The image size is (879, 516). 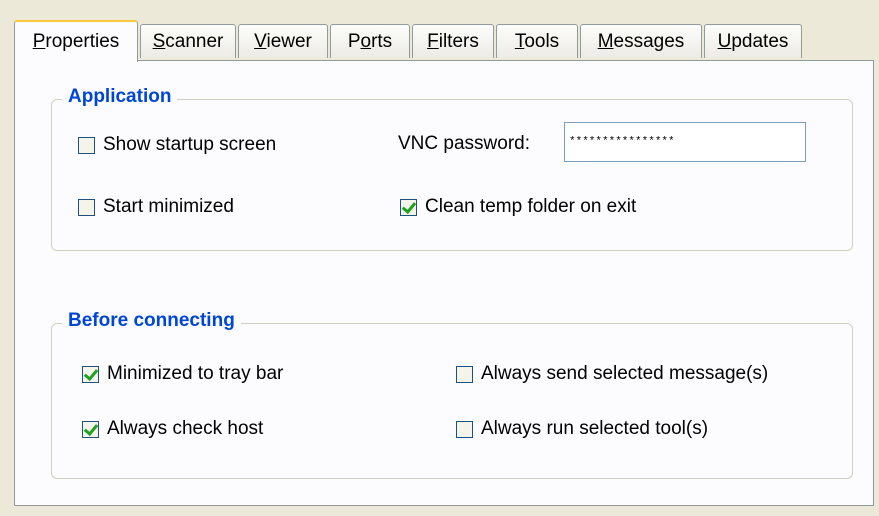 I want to click on tab-tools: Tools, so click(x=537, y=41).